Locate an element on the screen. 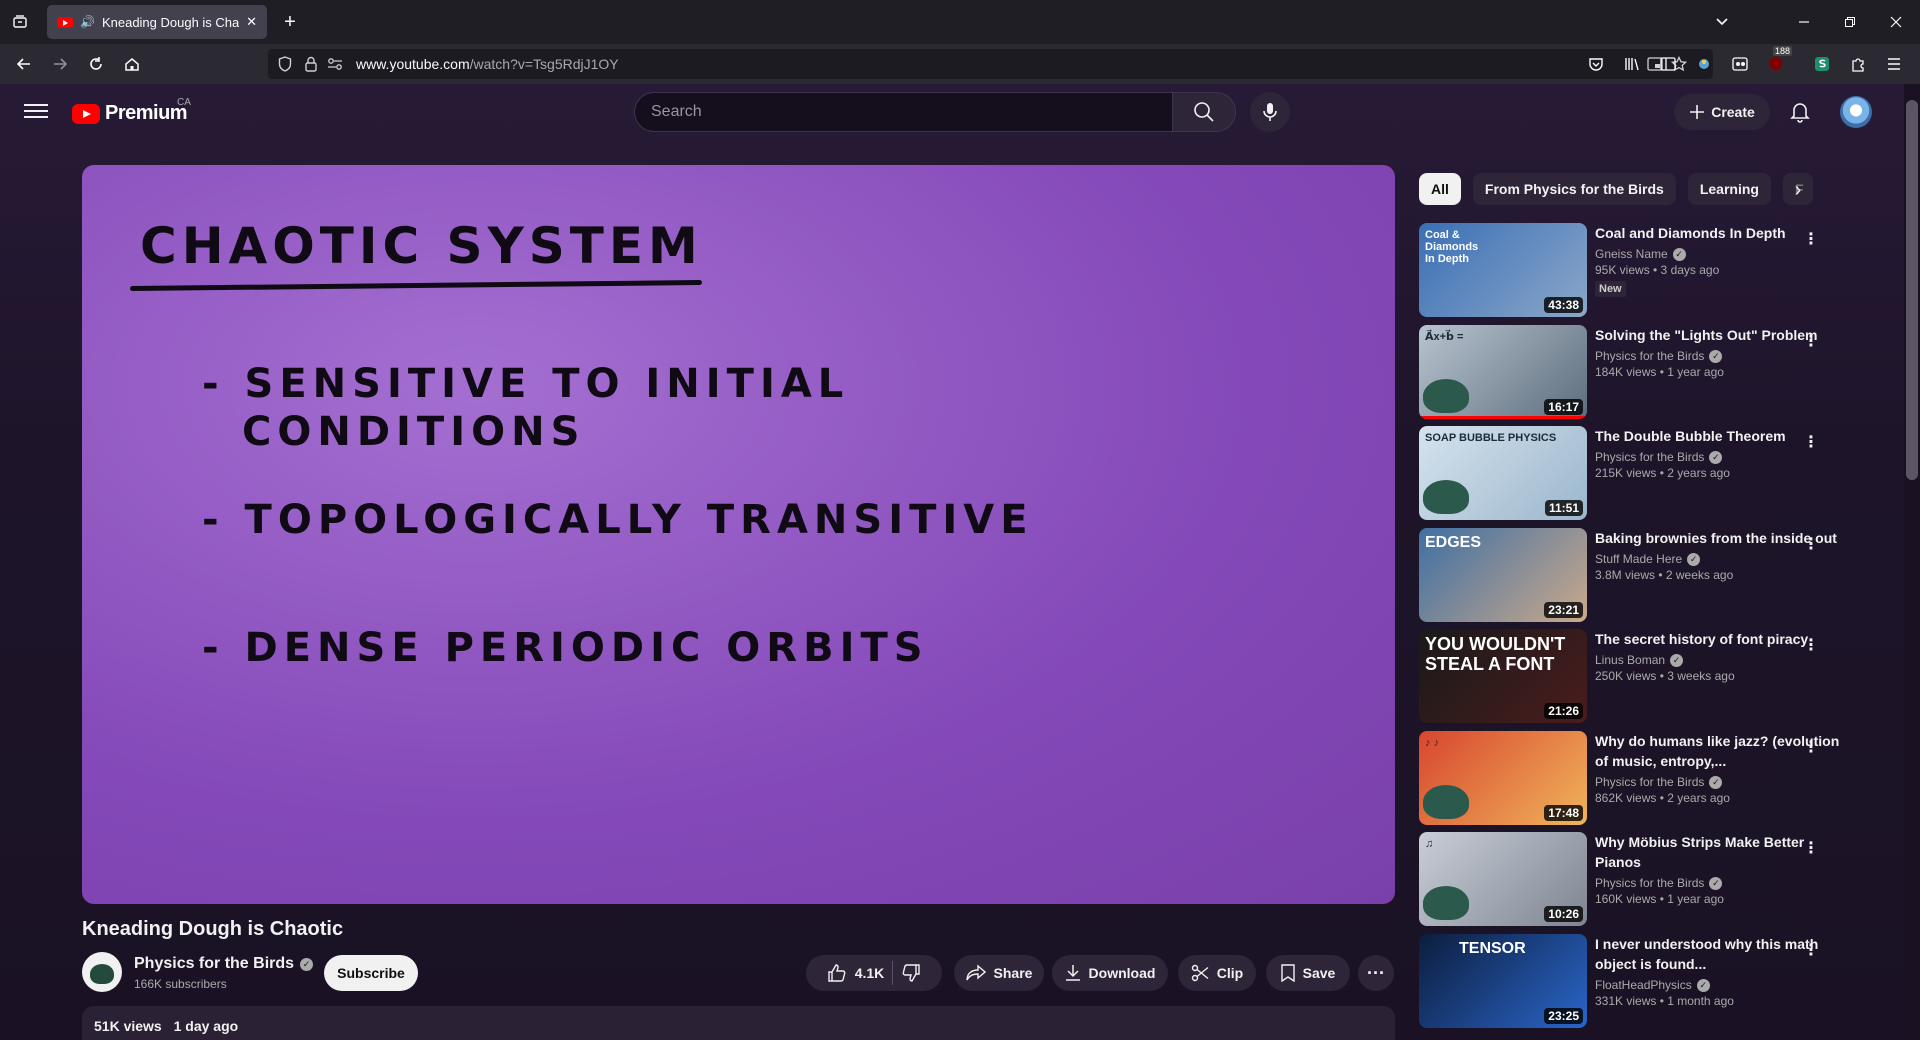 The image size is (1920, 1040). board-line-3: - DENSE PERIODIC ORBITS is located at coordinates (565, 648).